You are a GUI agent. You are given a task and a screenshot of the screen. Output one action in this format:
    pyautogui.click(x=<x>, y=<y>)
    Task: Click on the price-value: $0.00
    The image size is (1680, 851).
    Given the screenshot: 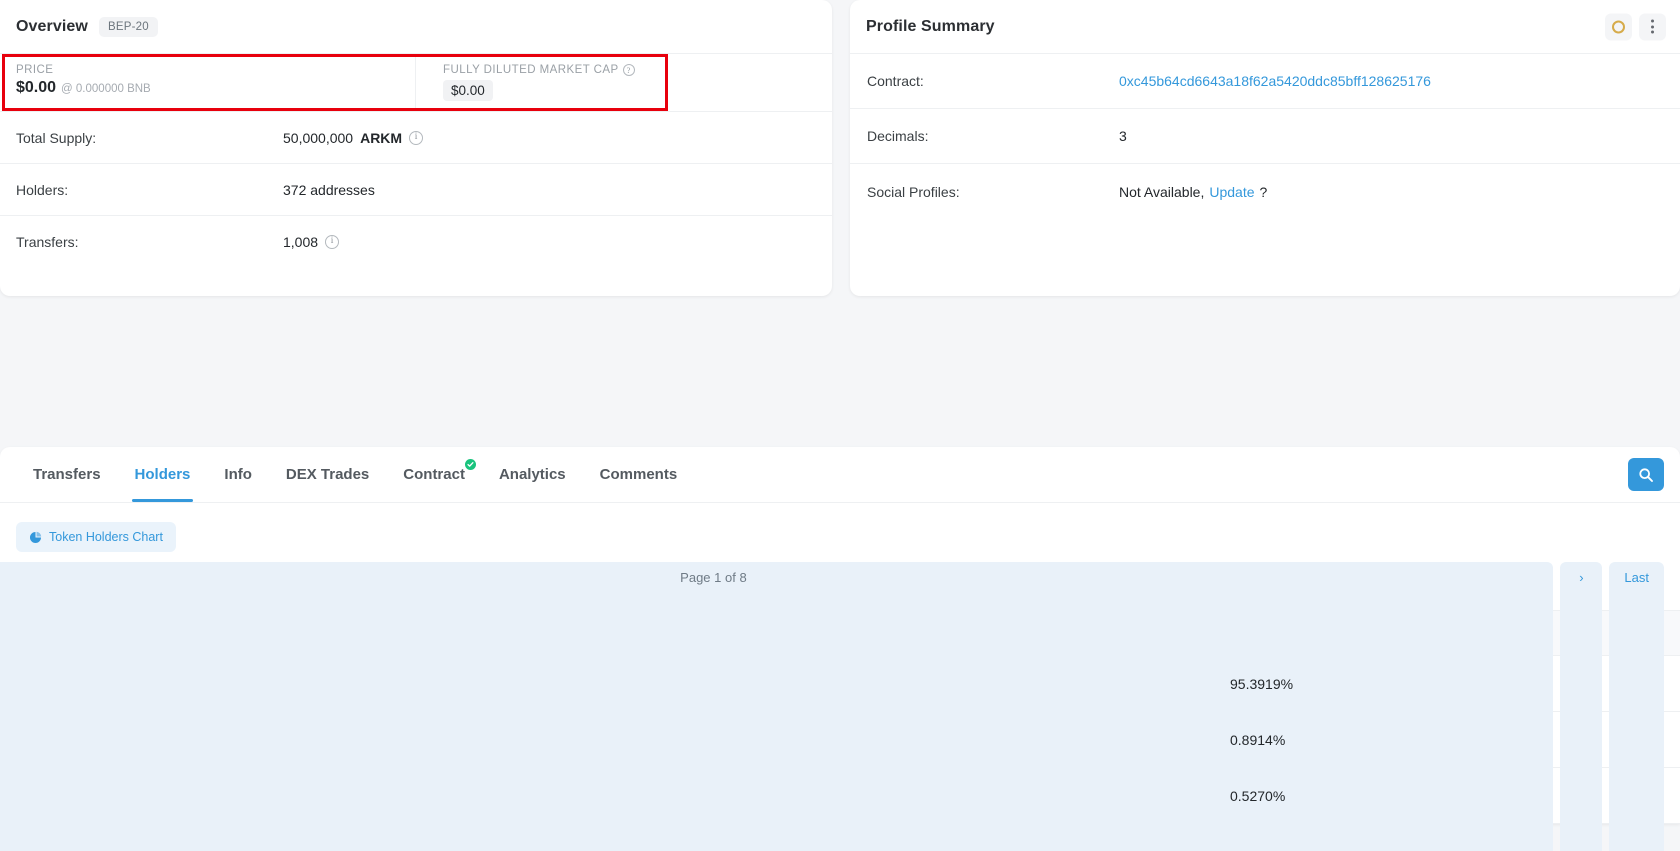 What is the action you would take?
    pyautogui.click(x=36, y=87)
    